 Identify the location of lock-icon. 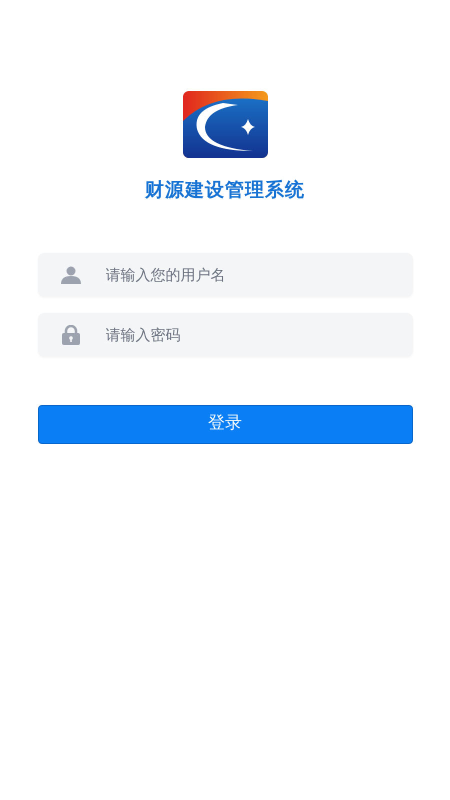
(71, 334).